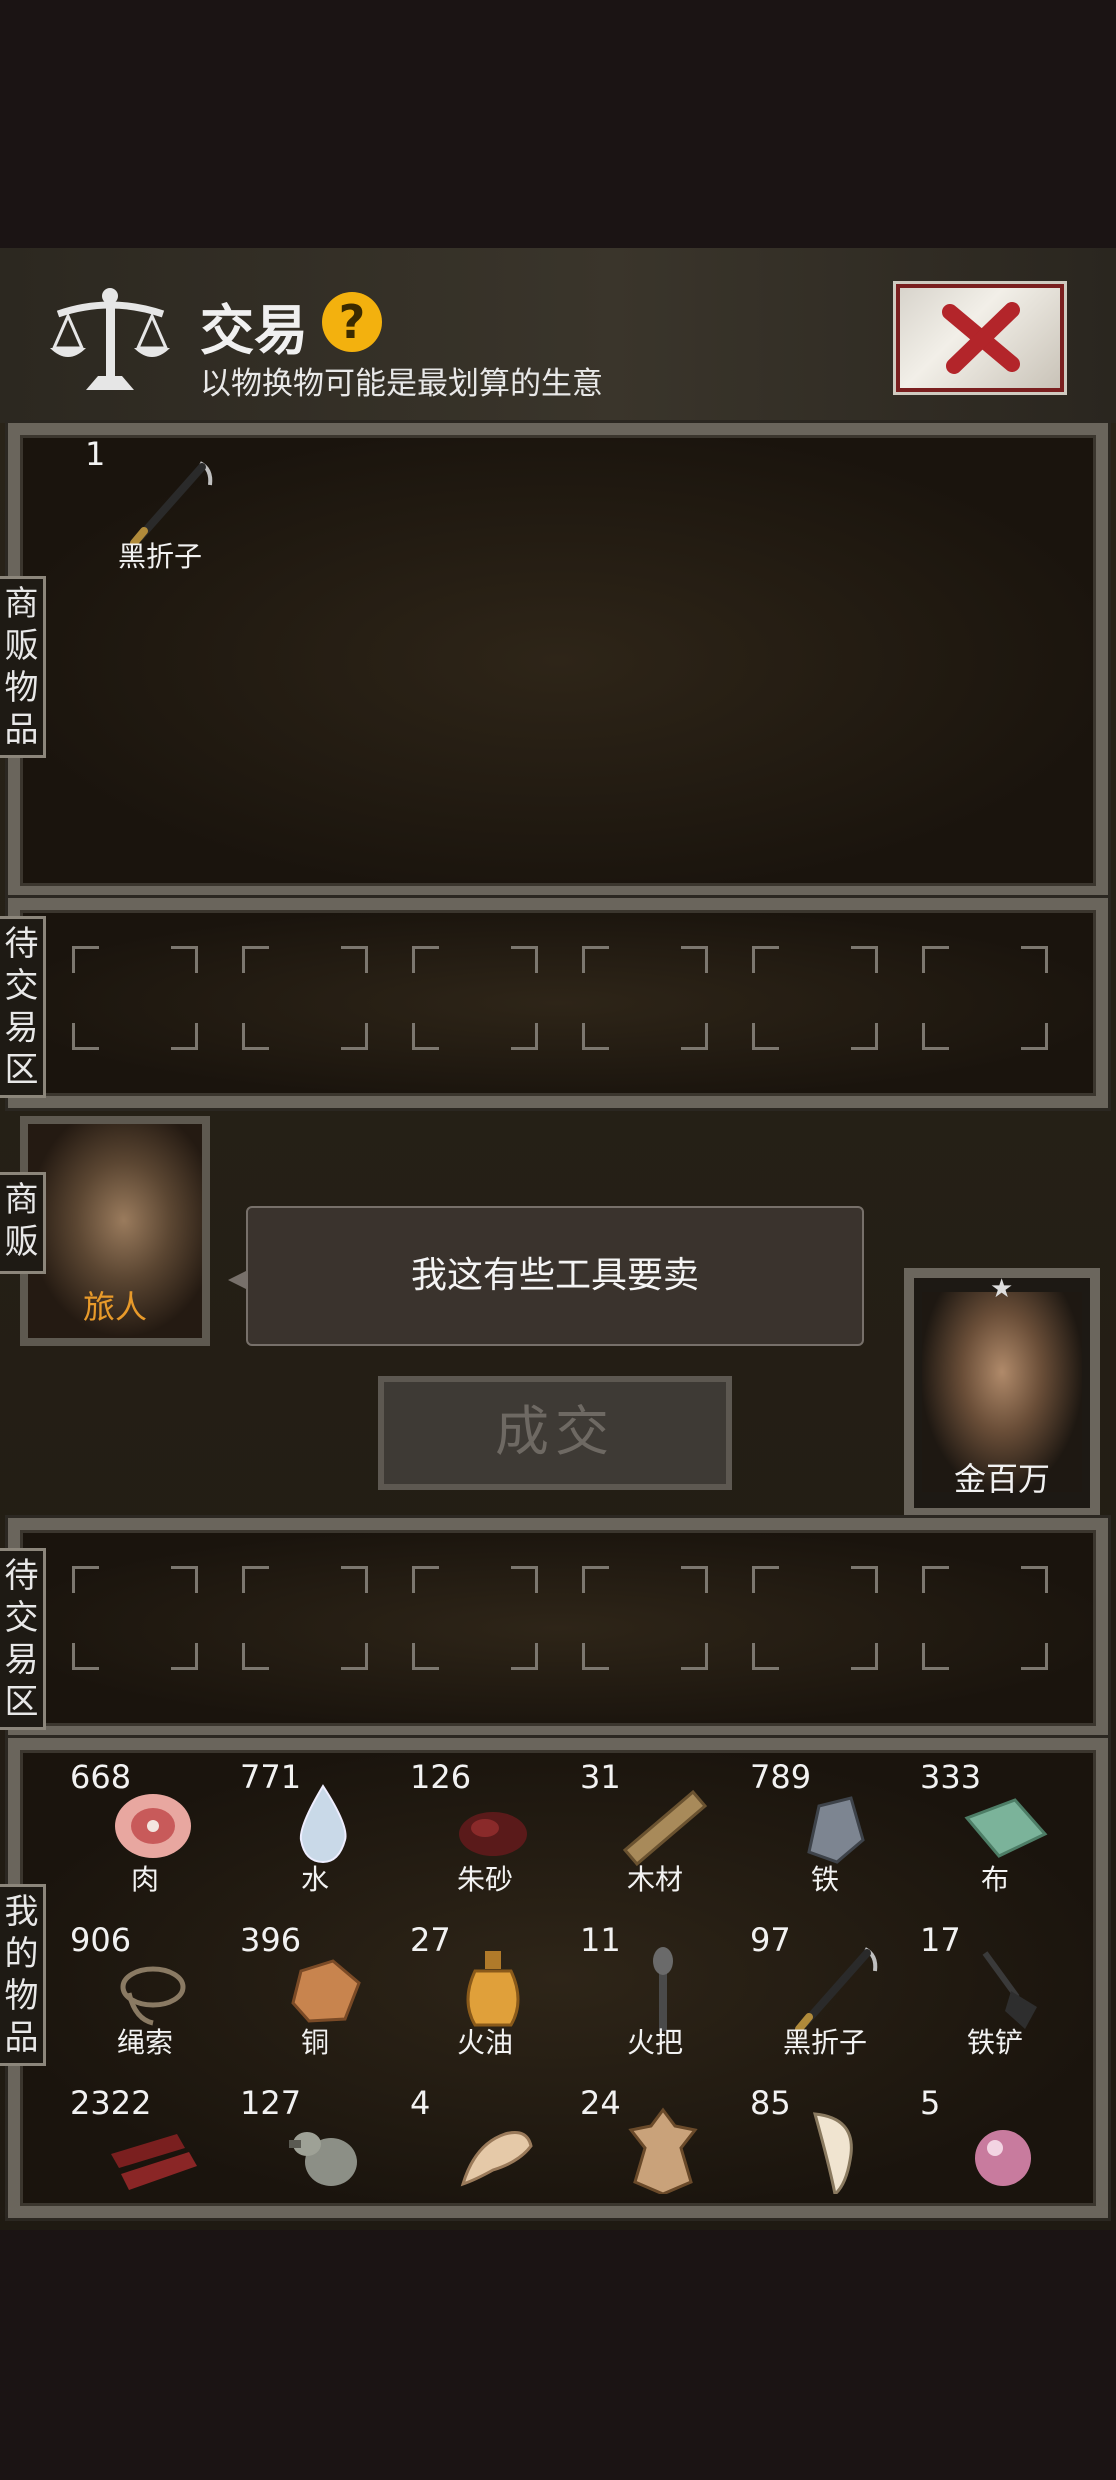  I want to click on item-name: 木材, so click(654, 1879).